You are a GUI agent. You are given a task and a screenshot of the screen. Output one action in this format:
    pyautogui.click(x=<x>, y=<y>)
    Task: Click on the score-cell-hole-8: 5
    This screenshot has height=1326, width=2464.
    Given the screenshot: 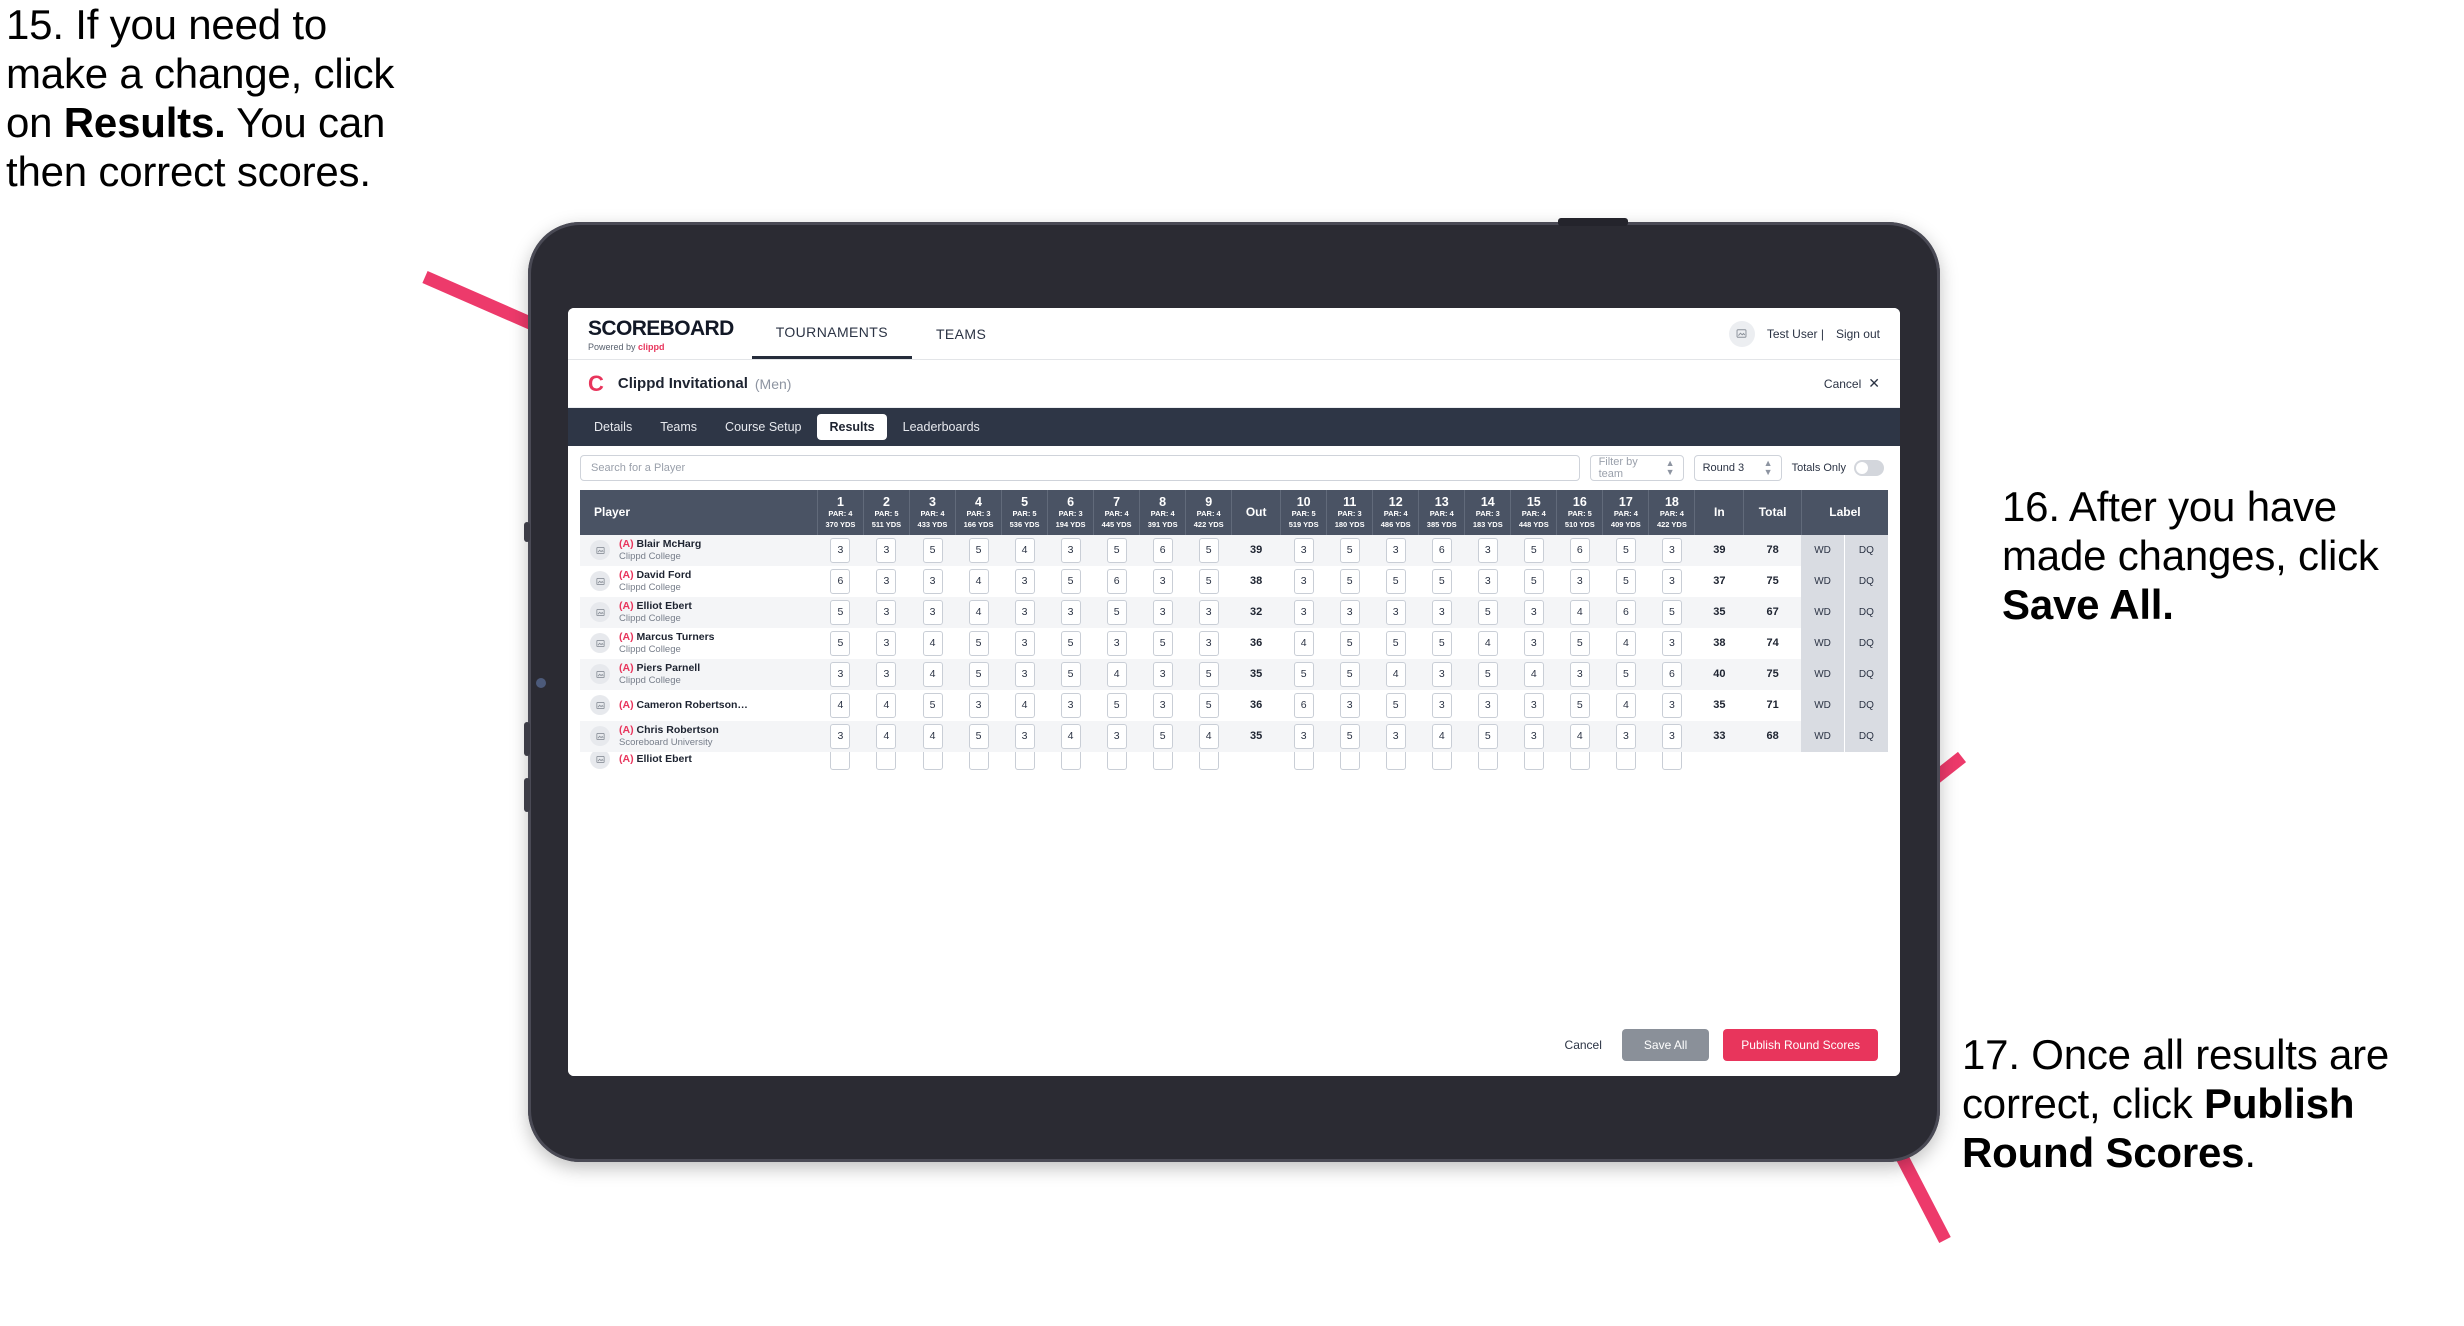 What is the action you would take?
    pyautogui.click(x=1163, y=643)
    